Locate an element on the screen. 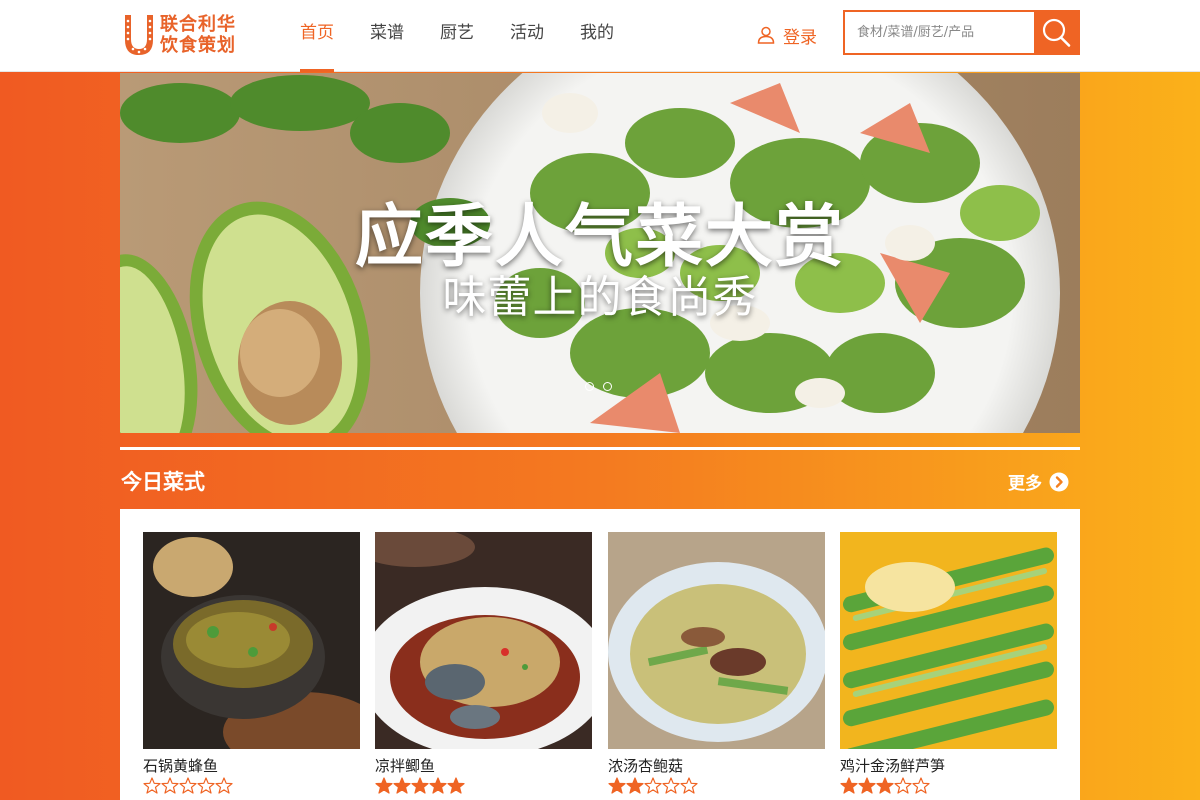  login-button: 登录 is located at coordinates (787, 35).